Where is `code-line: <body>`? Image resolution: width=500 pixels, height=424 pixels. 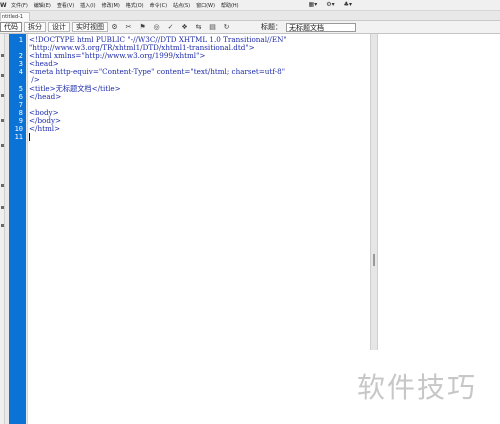
code-line: <body> is located at coordinates (44, 112).